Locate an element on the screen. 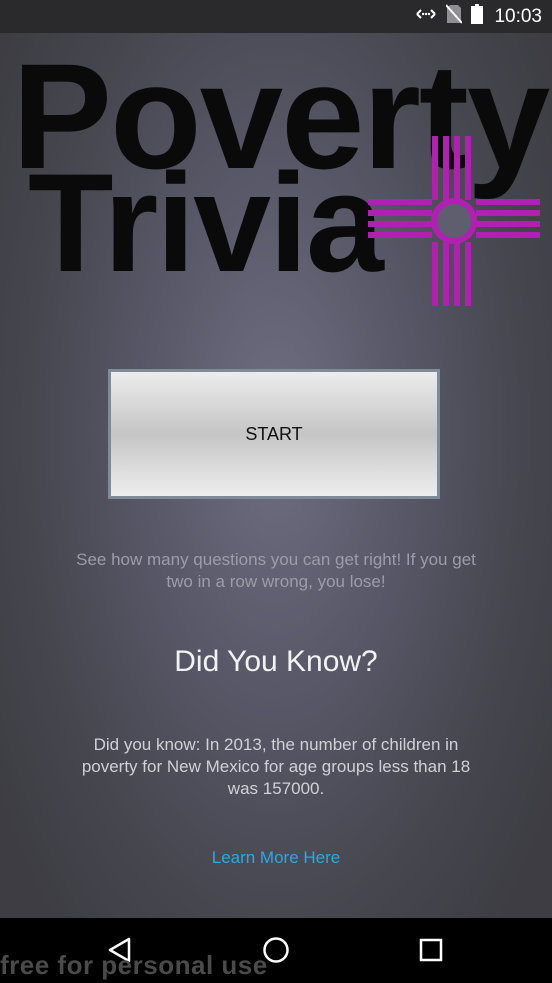  no-sim-icon is located at coordinates (454, 16).